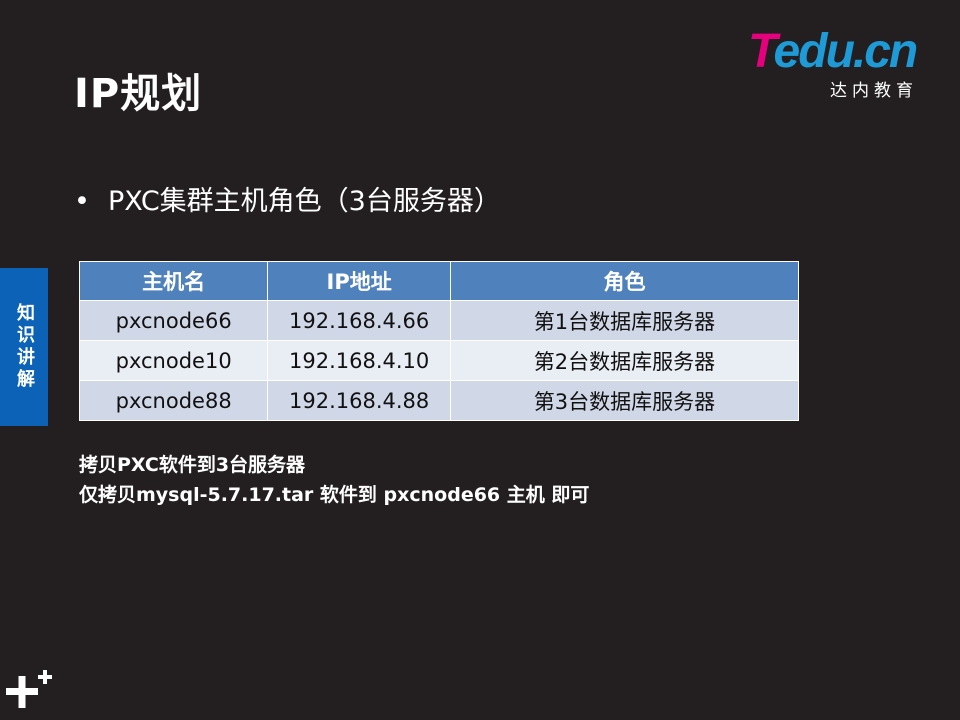 This screenshot has width=960, height=720. What do you see at coordinates (138, 94) in the screenshot?
I see `slide-title: IP规划` at bounding box center [138, 94].